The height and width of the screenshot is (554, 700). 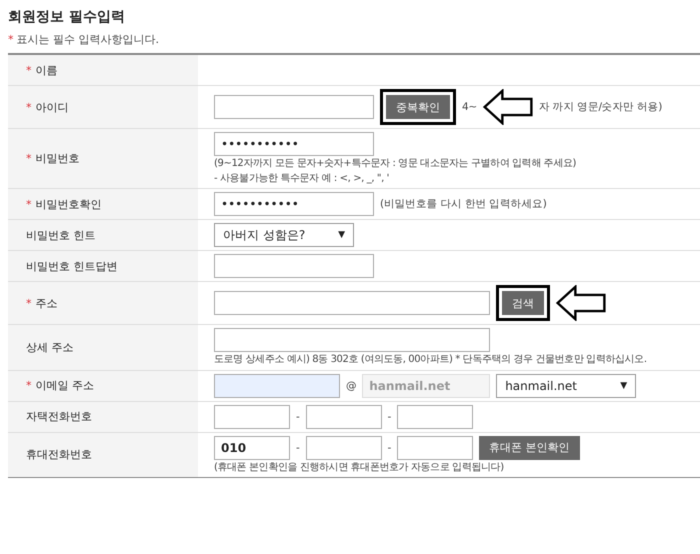 I want to click on check-button: 검색, so click(x=523, y=303).